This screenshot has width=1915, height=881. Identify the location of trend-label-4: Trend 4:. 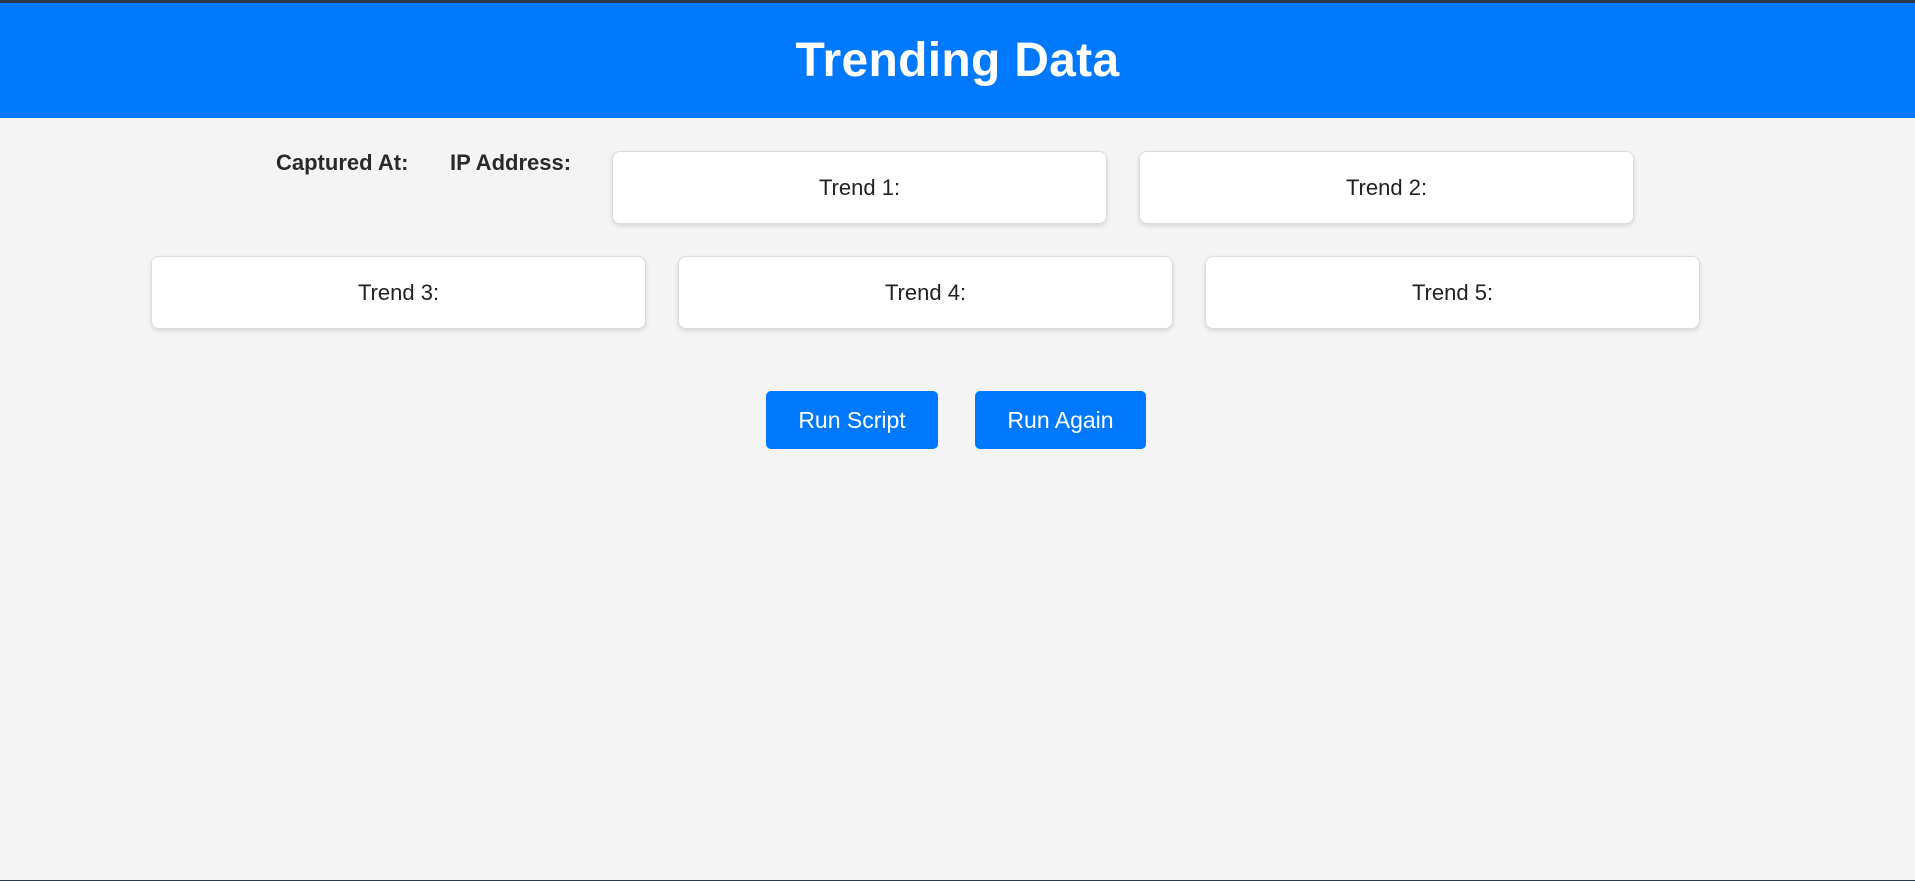
(925, 292).